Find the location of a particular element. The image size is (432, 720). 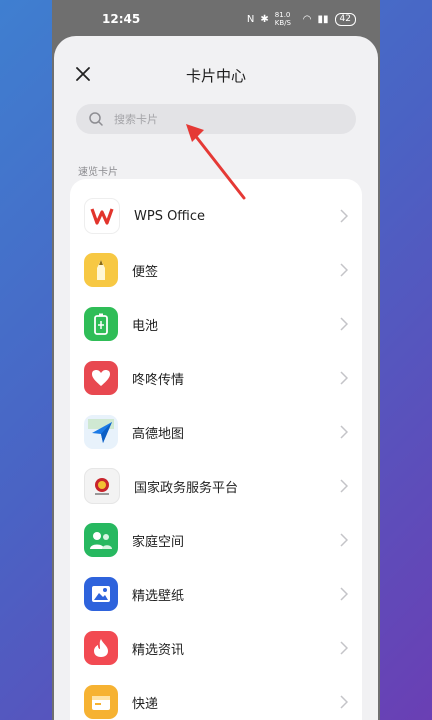

family-space-icon is located at coordinates (101, 540).